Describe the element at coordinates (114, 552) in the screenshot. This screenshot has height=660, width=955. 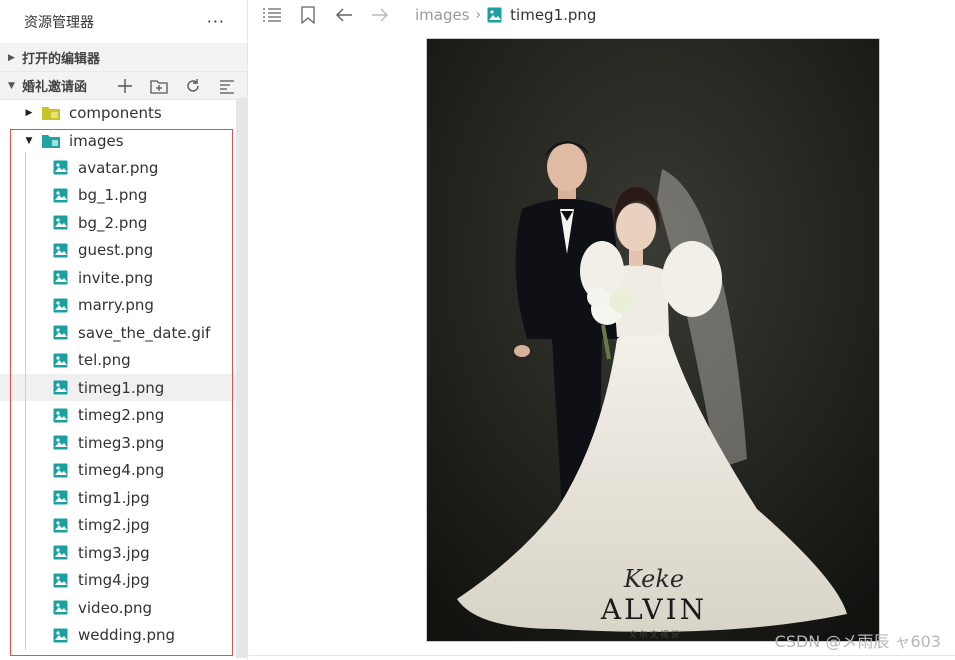
I see `file-label: timg3.jpg` at that location.